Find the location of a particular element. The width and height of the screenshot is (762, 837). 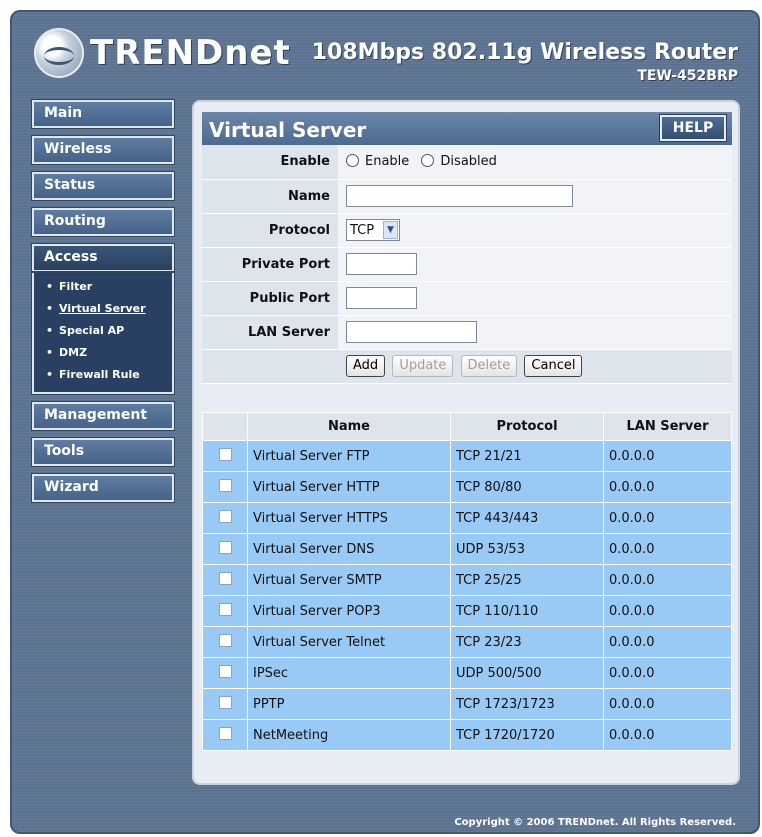

update-button: Update is located at coordinates (423, 366).